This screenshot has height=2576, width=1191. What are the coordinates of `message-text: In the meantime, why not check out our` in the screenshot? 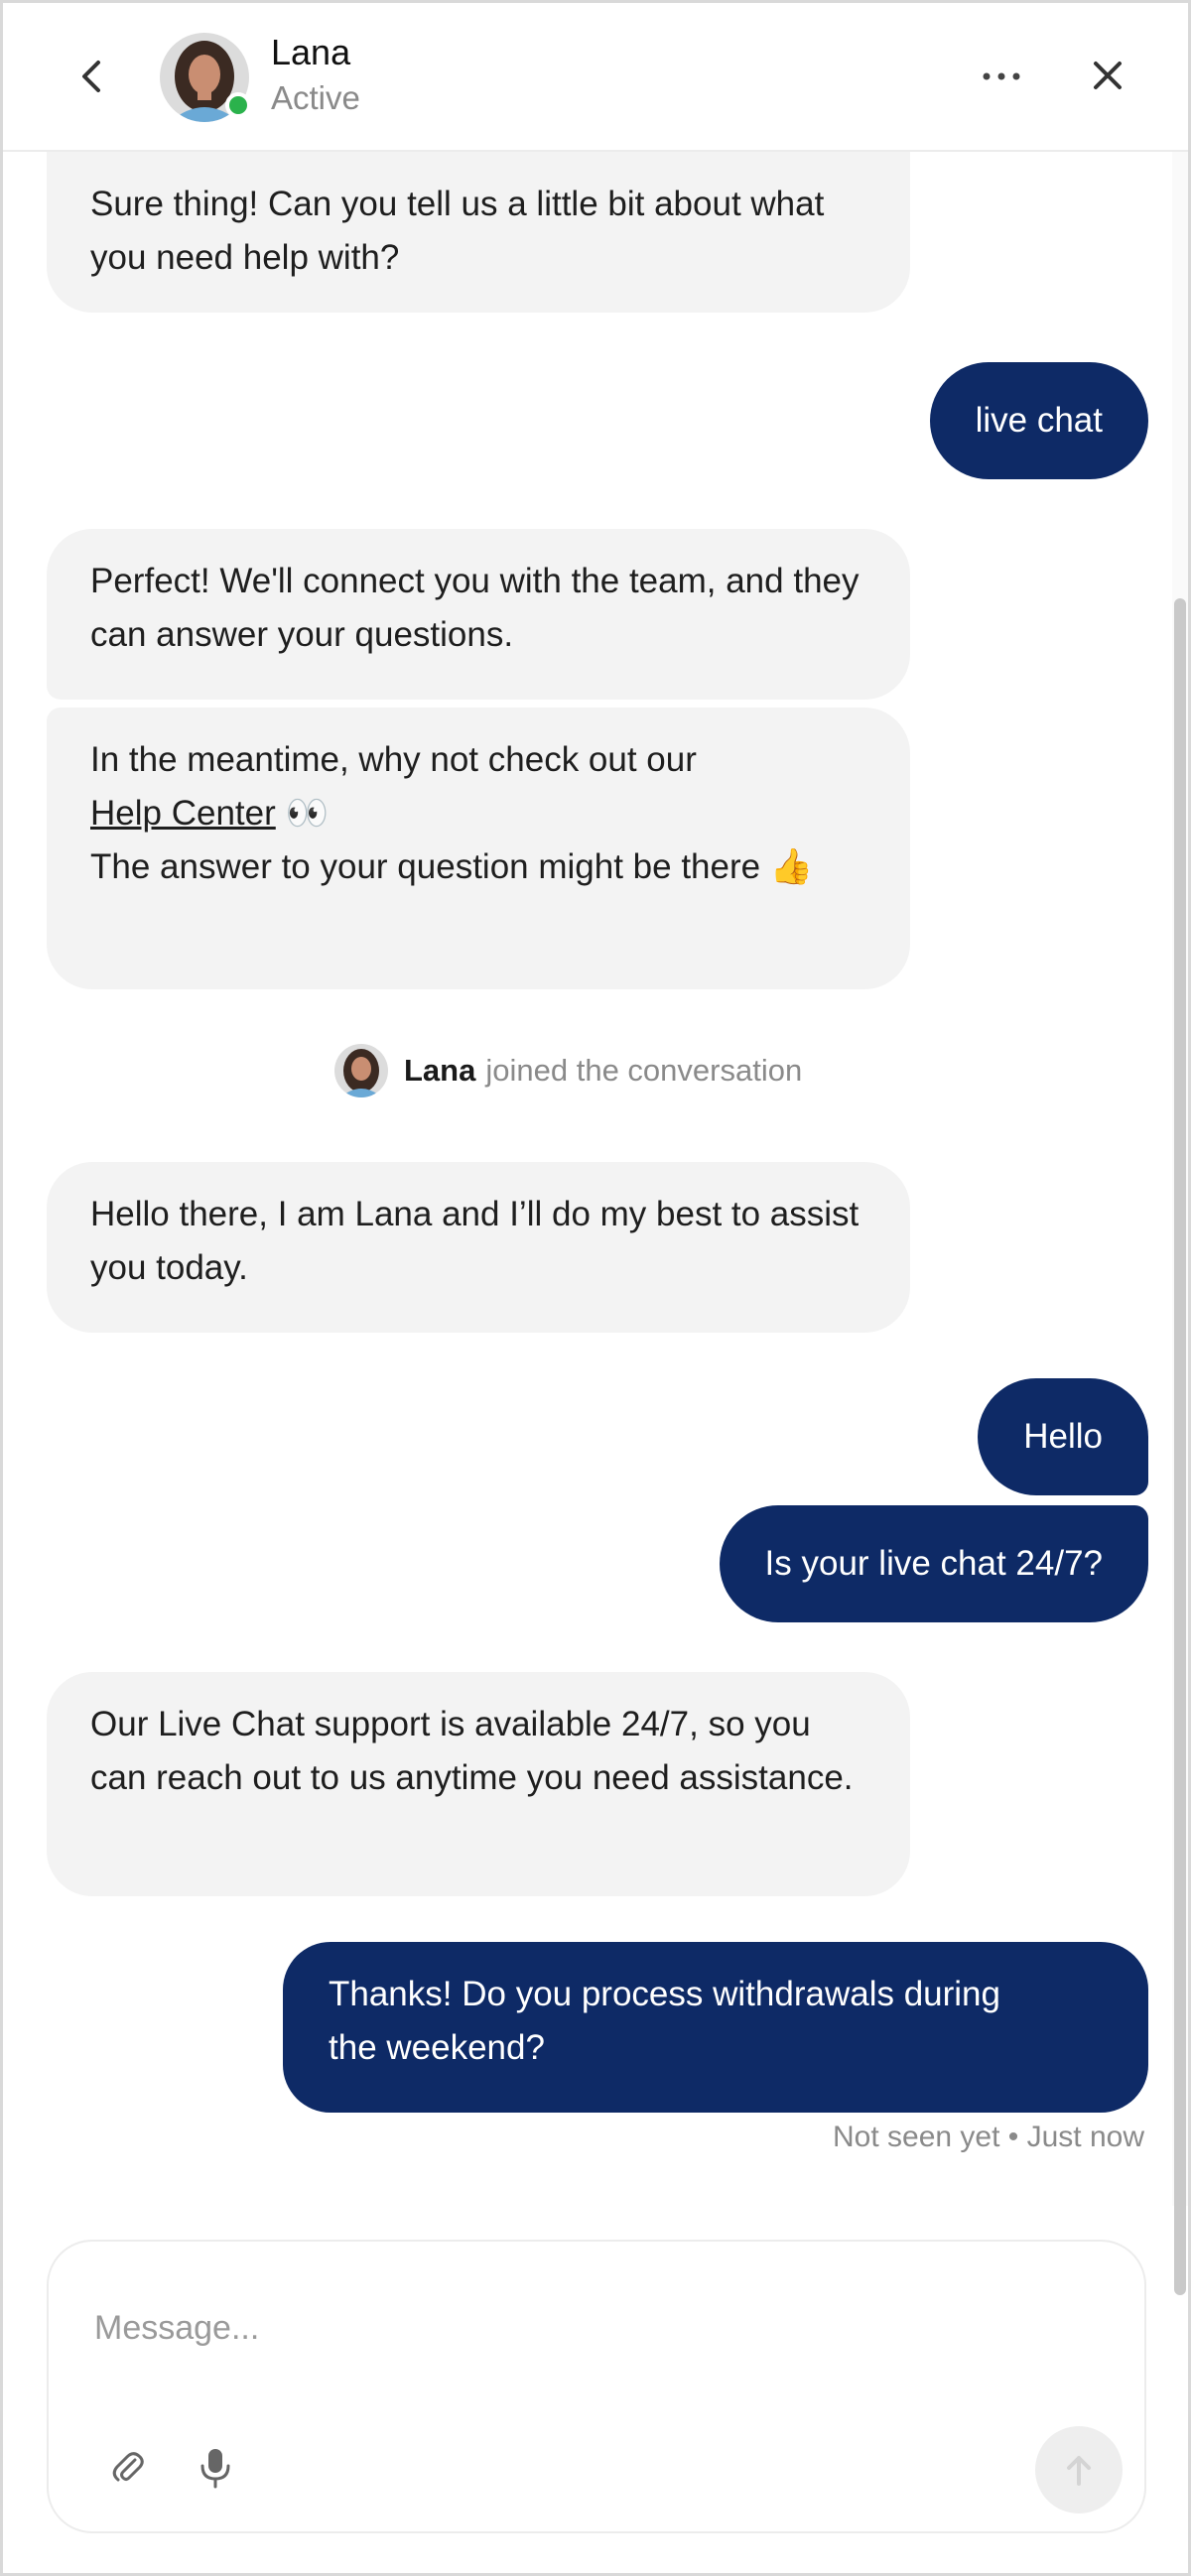 It's located at (394, 760).